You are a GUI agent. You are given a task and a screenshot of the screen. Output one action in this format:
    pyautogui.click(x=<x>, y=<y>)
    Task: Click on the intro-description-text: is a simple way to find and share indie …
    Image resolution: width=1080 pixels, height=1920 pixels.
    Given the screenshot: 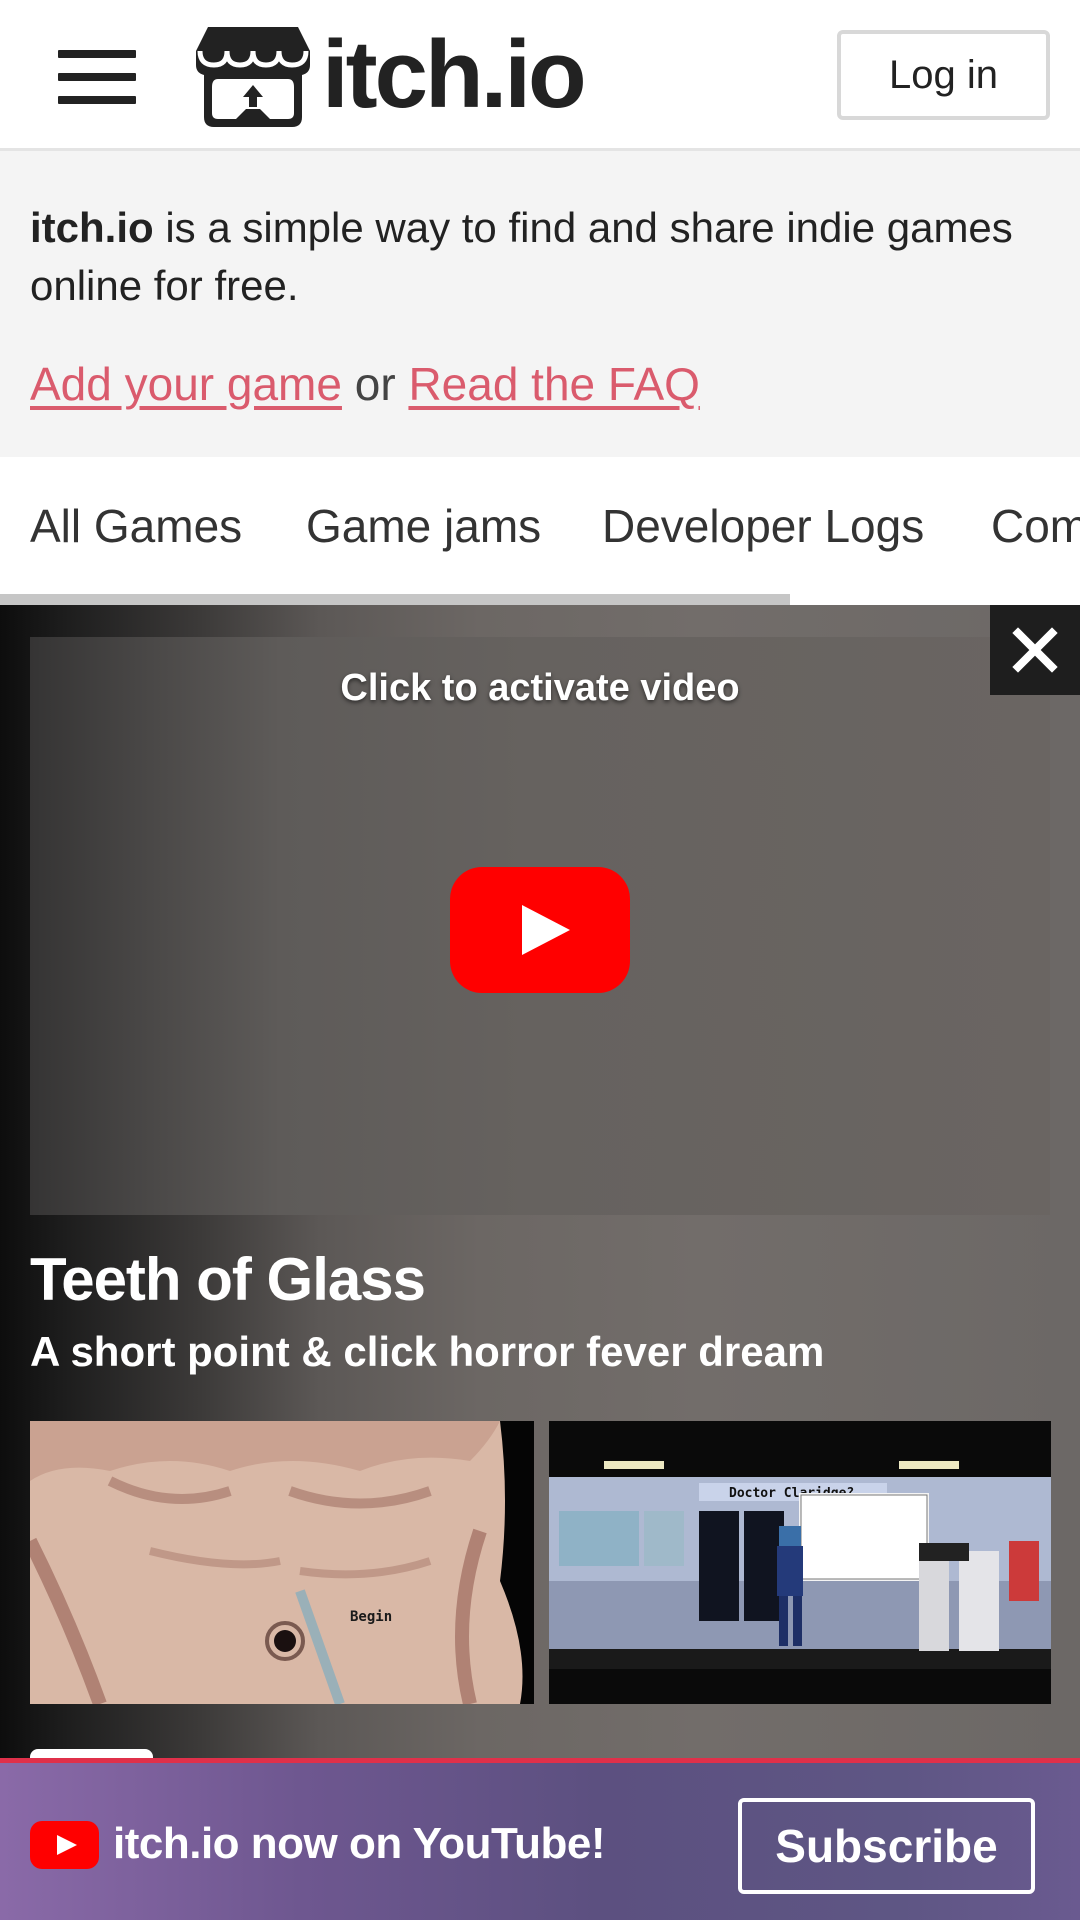 What is the action you would take?
    pyautogui.click(x=521, y=256)
    